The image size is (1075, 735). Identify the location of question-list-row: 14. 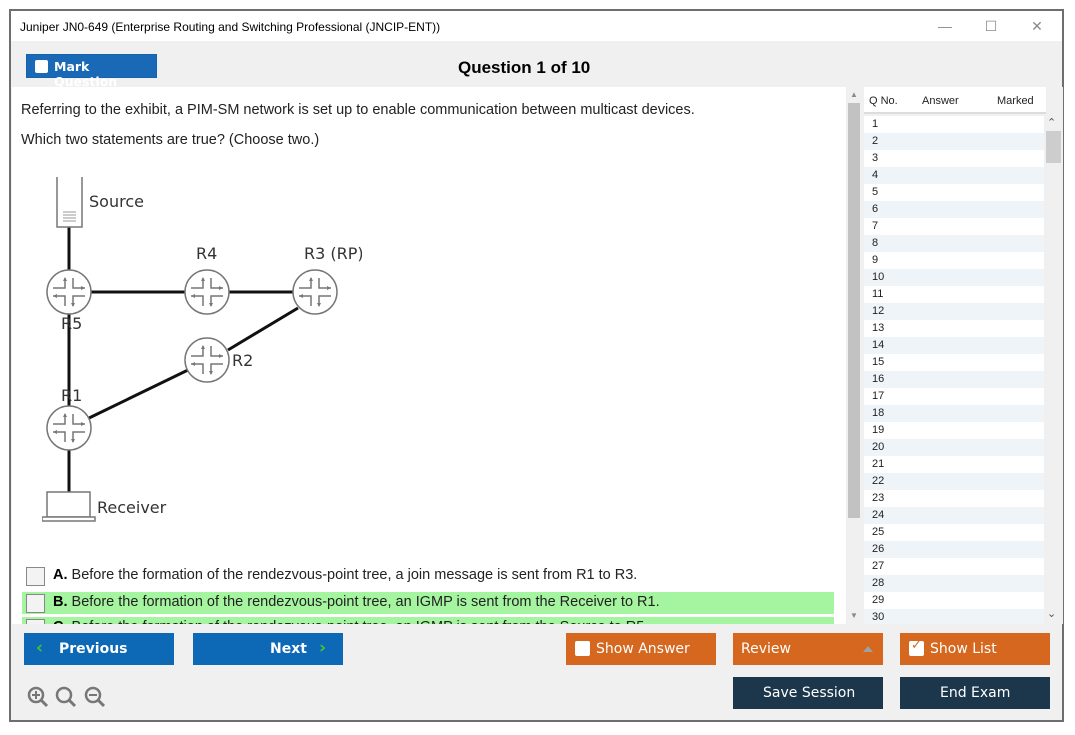
(954, 345).